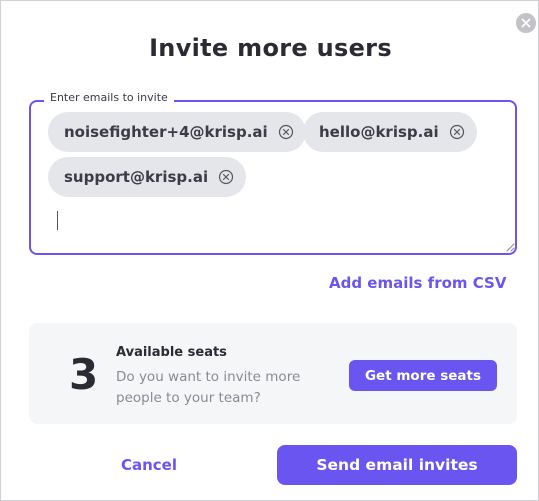 The image size is (539, 501). I want to click on add-emails-from-csv-link: Add emails from CSV, so click(417, 283).